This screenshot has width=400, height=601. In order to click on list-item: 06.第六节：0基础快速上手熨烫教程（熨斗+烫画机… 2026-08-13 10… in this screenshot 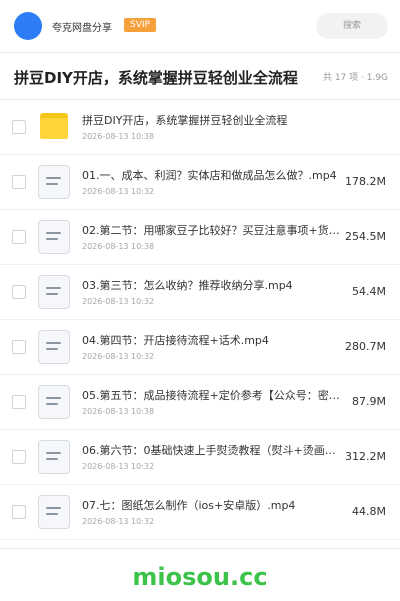, I will do `click(200, 457)`.